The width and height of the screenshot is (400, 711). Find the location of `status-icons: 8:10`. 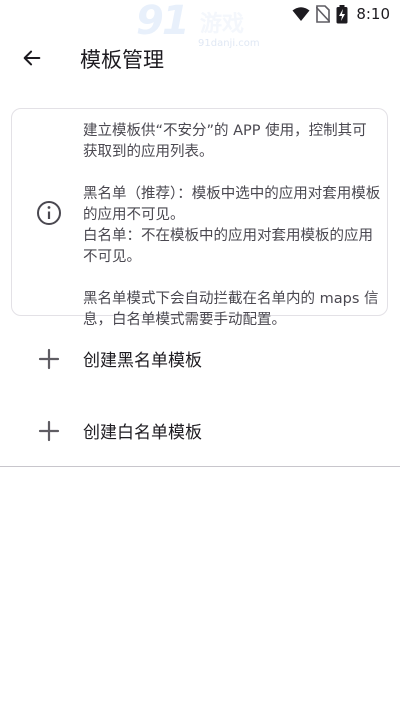

status-icons: 8:10 is located at coordinates (341, 14).